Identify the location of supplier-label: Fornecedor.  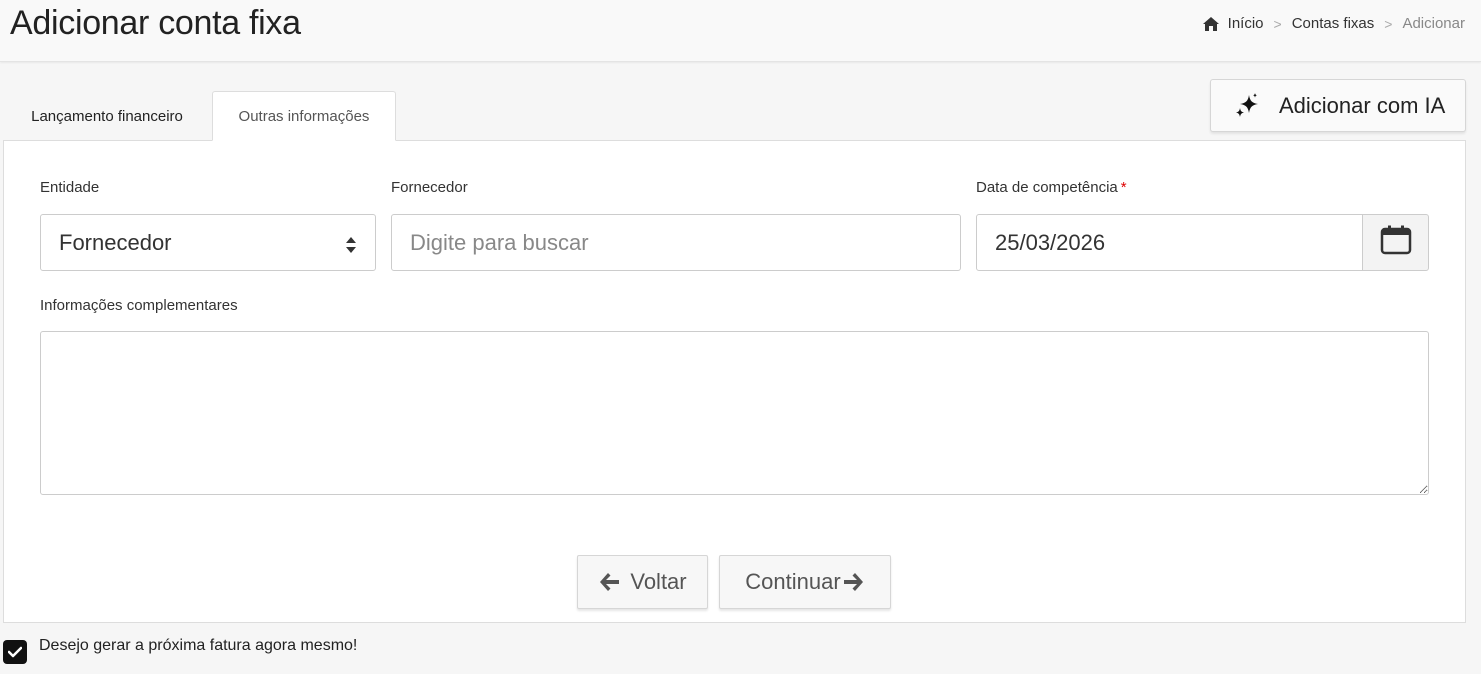
(429, 187).